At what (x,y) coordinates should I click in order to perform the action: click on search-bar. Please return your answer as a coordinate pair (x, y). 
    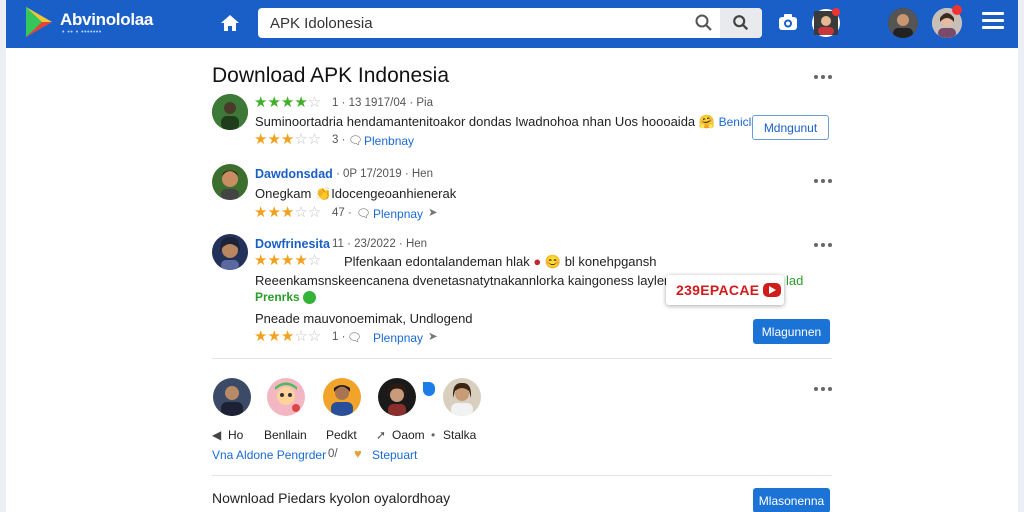
    Looking at the image, I should click on (510, 23).